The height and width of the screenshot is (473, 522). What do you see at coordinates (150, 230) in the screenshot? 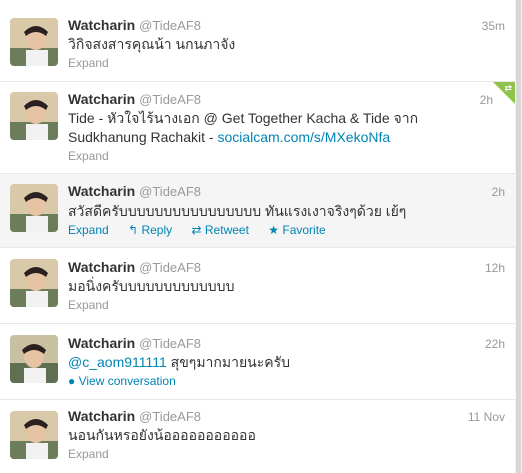
I see `reply-button: ↰ Reply` at bounding box center [150, 230].